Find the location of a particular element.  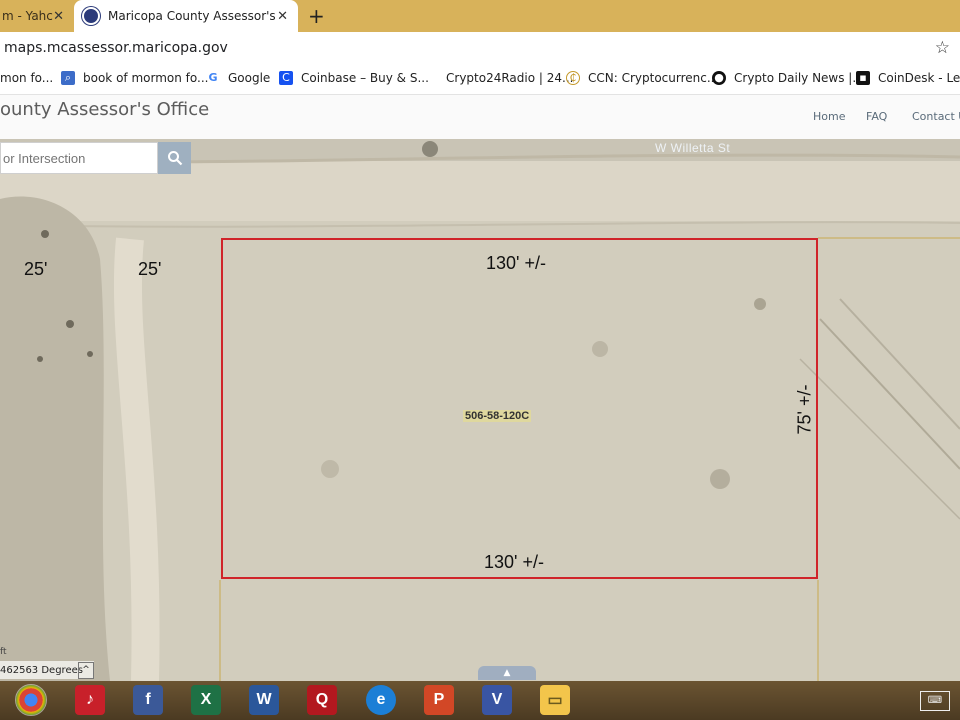

search-icon is located at coordinates (174, 158).